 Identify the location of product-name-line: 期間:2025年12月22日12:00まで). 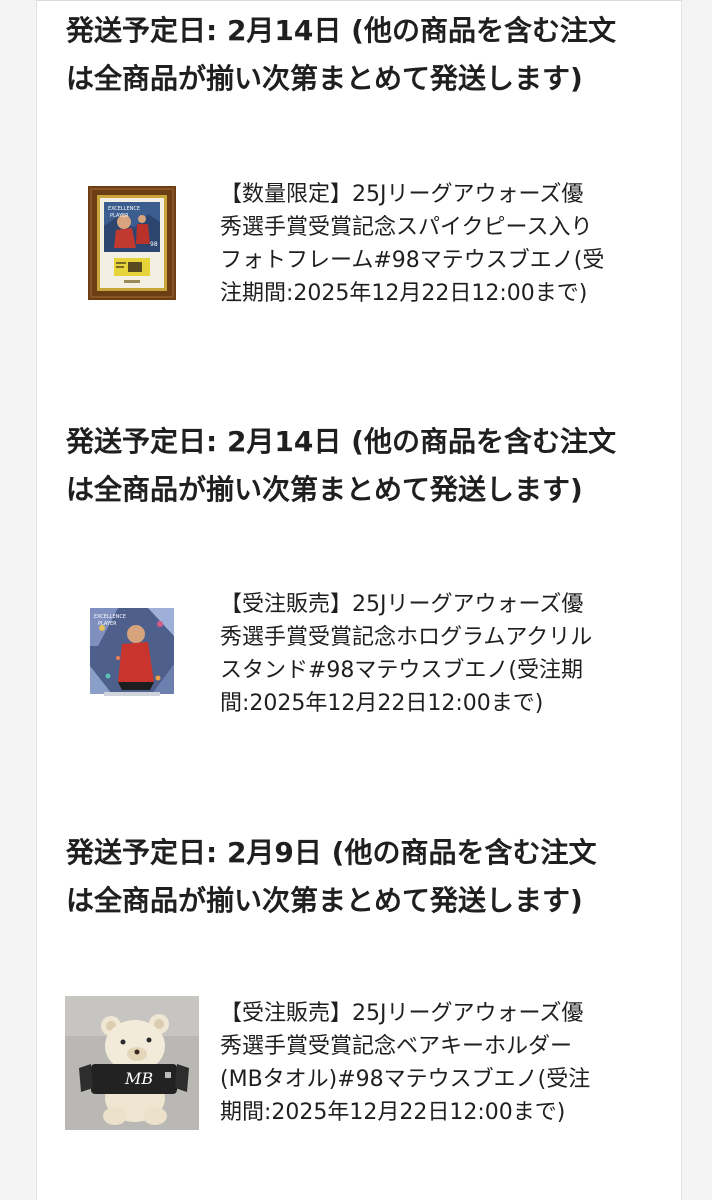
(393, 1112).